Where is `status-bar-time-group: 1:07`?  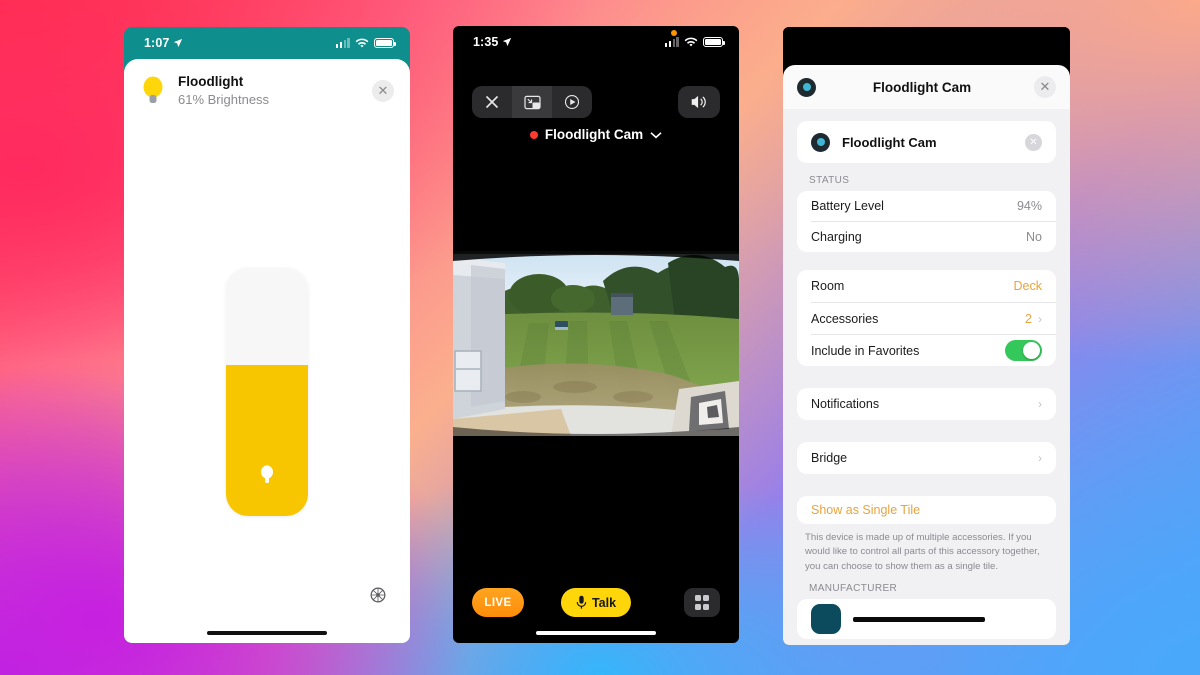 status-bar-time-group: 1:07 is located at coordinates (163, 43).